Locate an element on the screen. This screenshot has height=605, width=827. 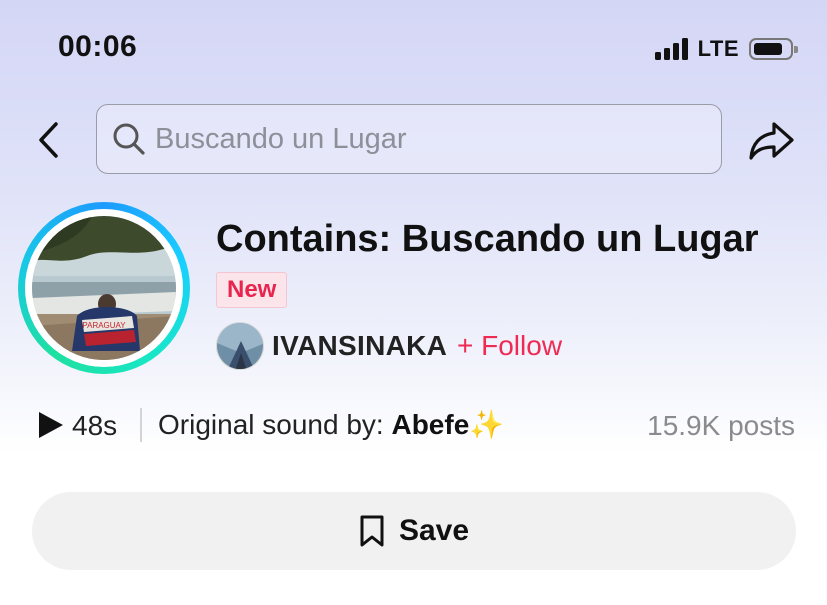
page-title: Contains: Buscando un Lugar is located at coordinates (487, 239).